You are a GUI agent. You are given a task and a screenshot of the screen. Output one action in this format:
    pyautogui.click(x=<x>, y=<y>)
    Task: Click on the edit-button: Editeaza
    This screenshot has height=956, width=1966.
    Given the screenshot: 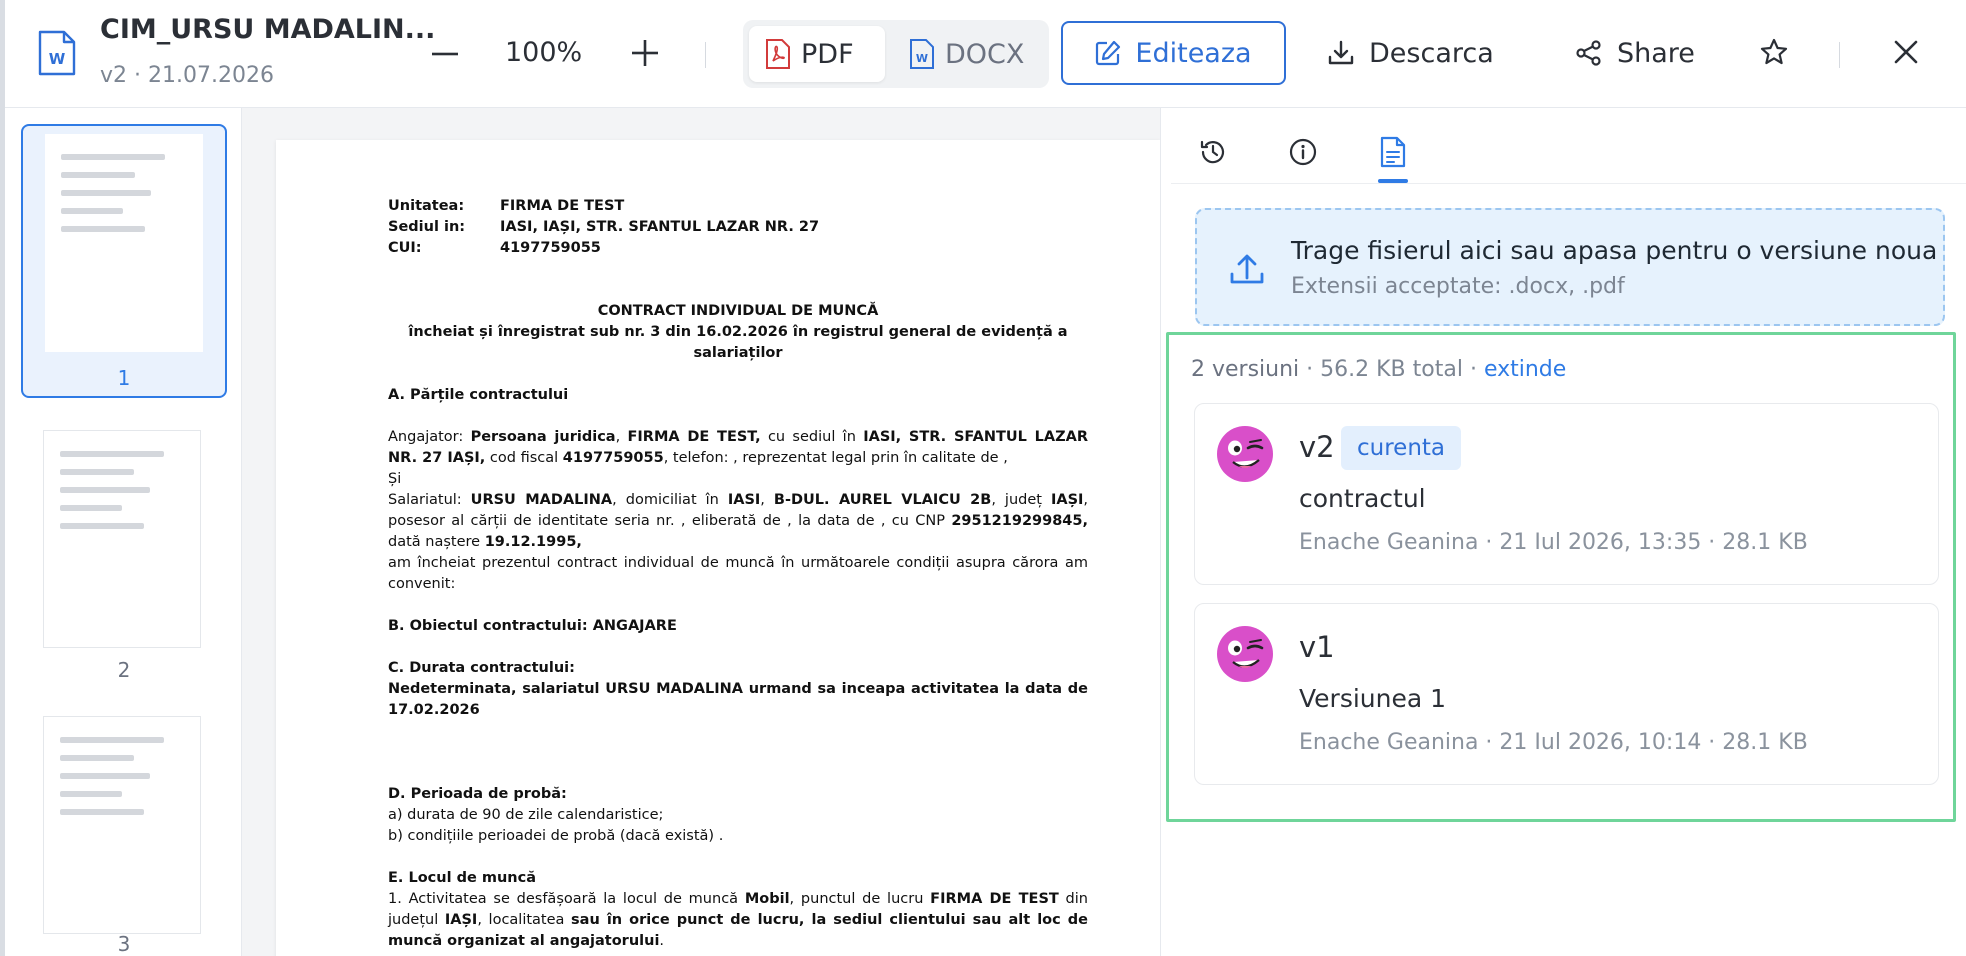 What is the action you would take?
    pyautogui.click(x=1173, y=53)
    